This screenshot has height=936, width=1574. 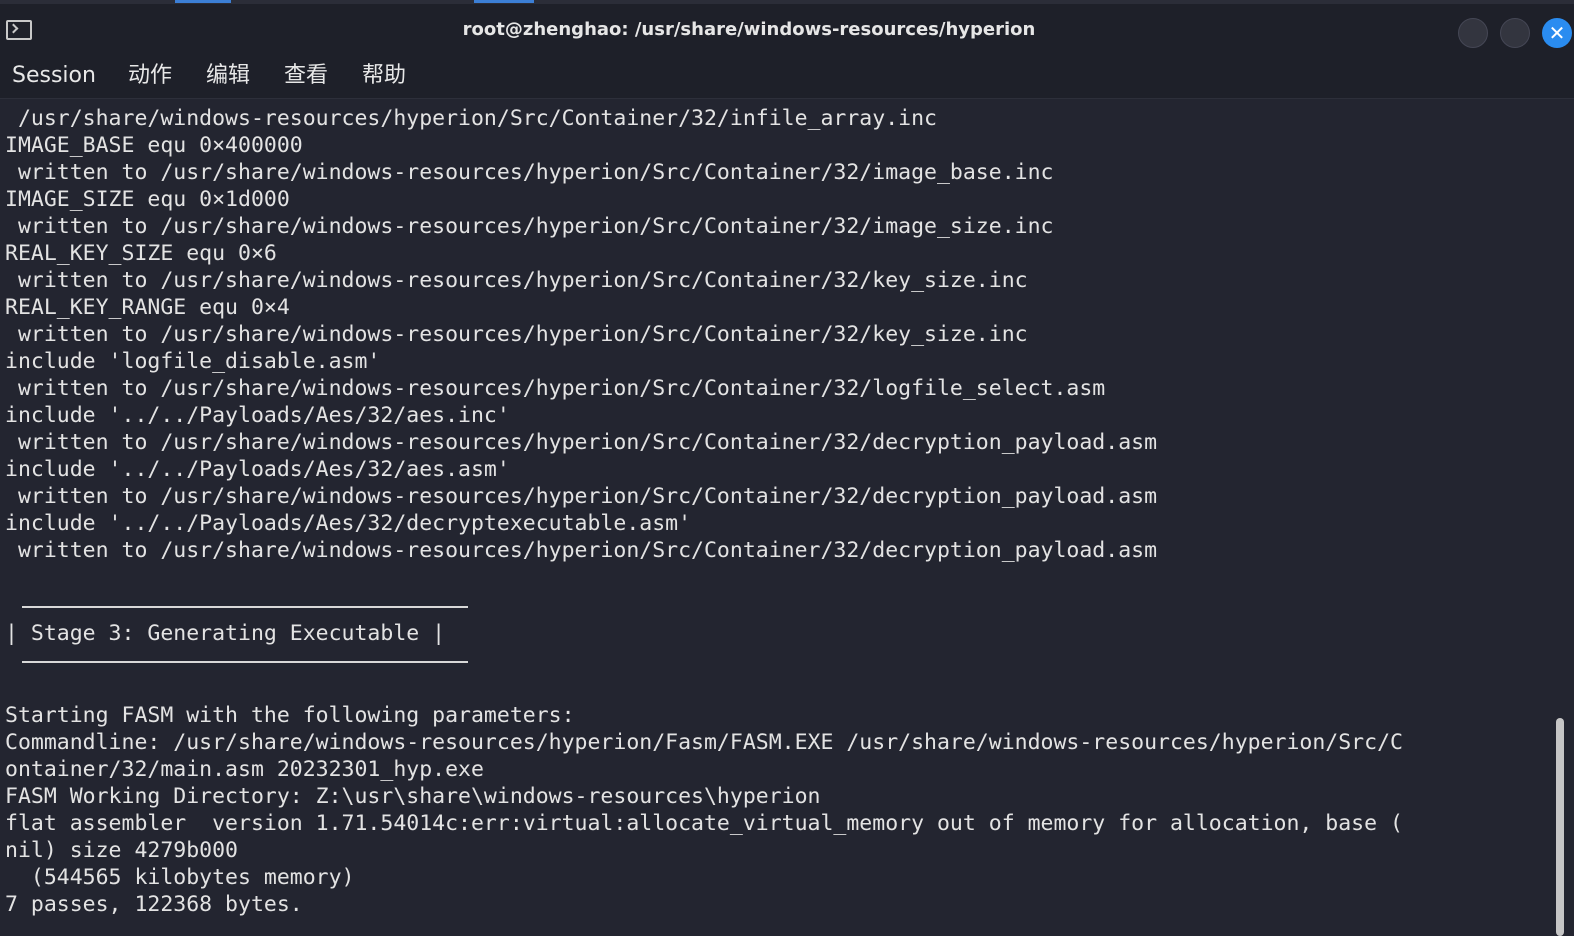 What do you see at coordinates (384, 76) in the screenshot?
I see `menu-help: 帮助` at bounding box center [384, 76].